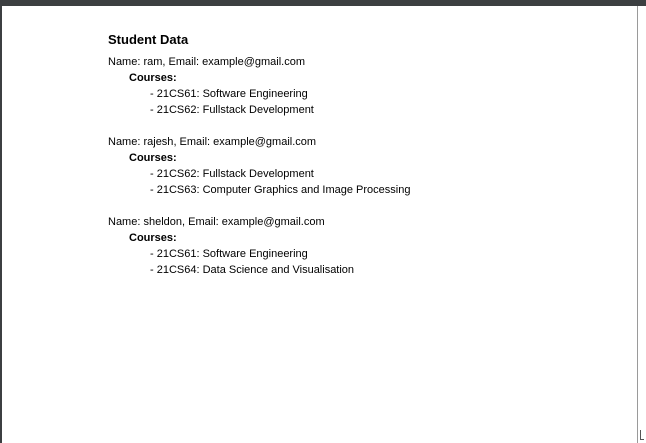 This screenshot has height=443, width=646. Describe the element at coordinates (153, 62) in the screenshot. I see `student-name: ram` at that location.